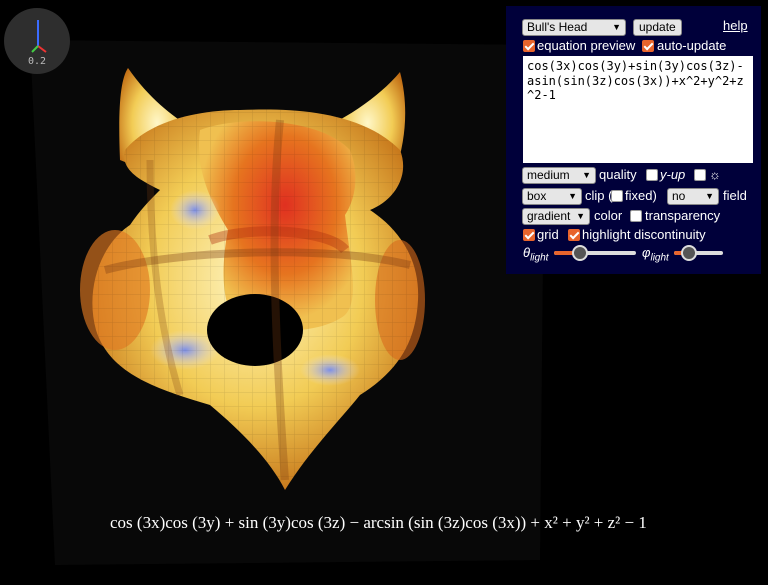 Image resolution: width=768 pixels, height=585 pixels. What do you see at coordinates (735, 195) in the screenshot?
I see `field-label: field` at bounding box center [735, 195].